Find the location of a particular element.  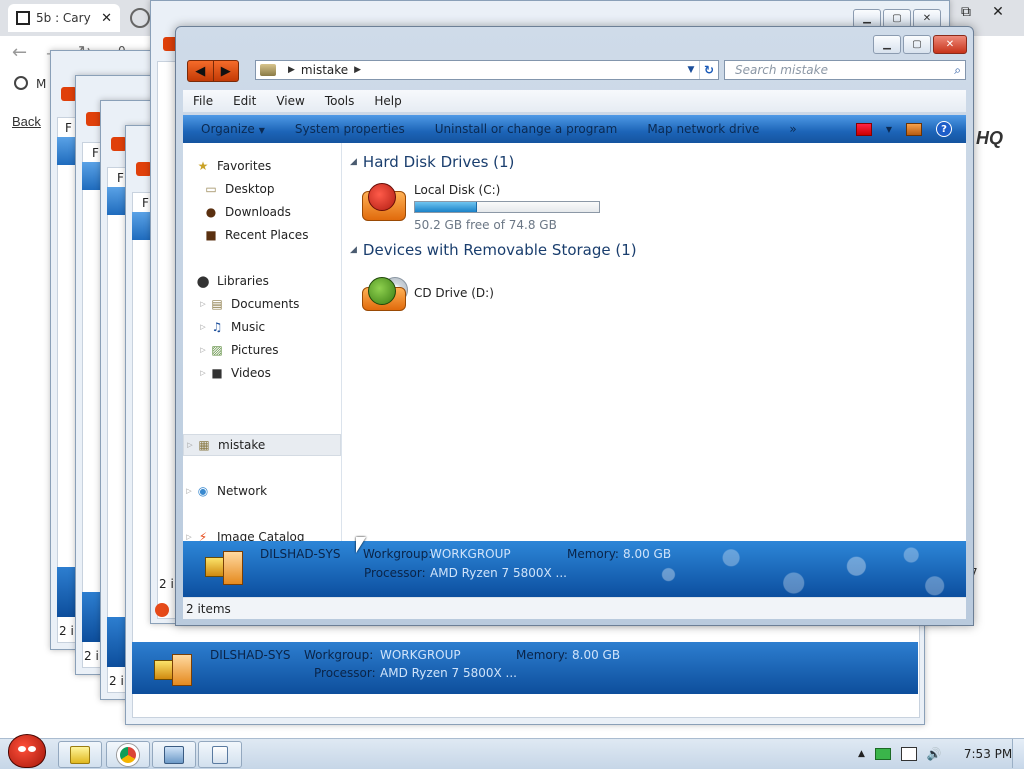

angry-bird-start-icon is located at coordinates (27, 751).